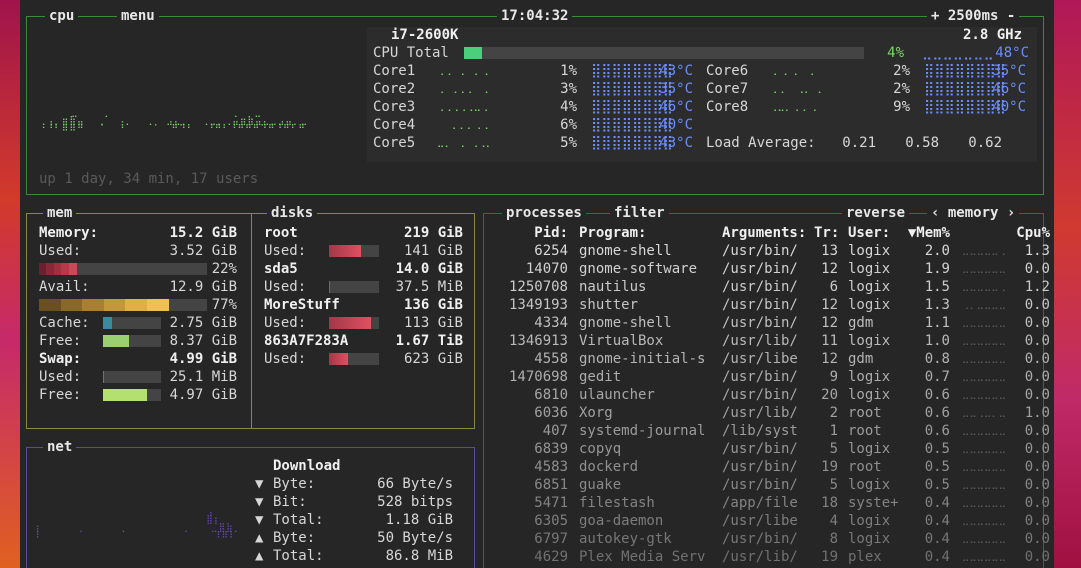 This screenshot has height=568, width=1081. I want to click on filter-button: filter, so click(639, 213).